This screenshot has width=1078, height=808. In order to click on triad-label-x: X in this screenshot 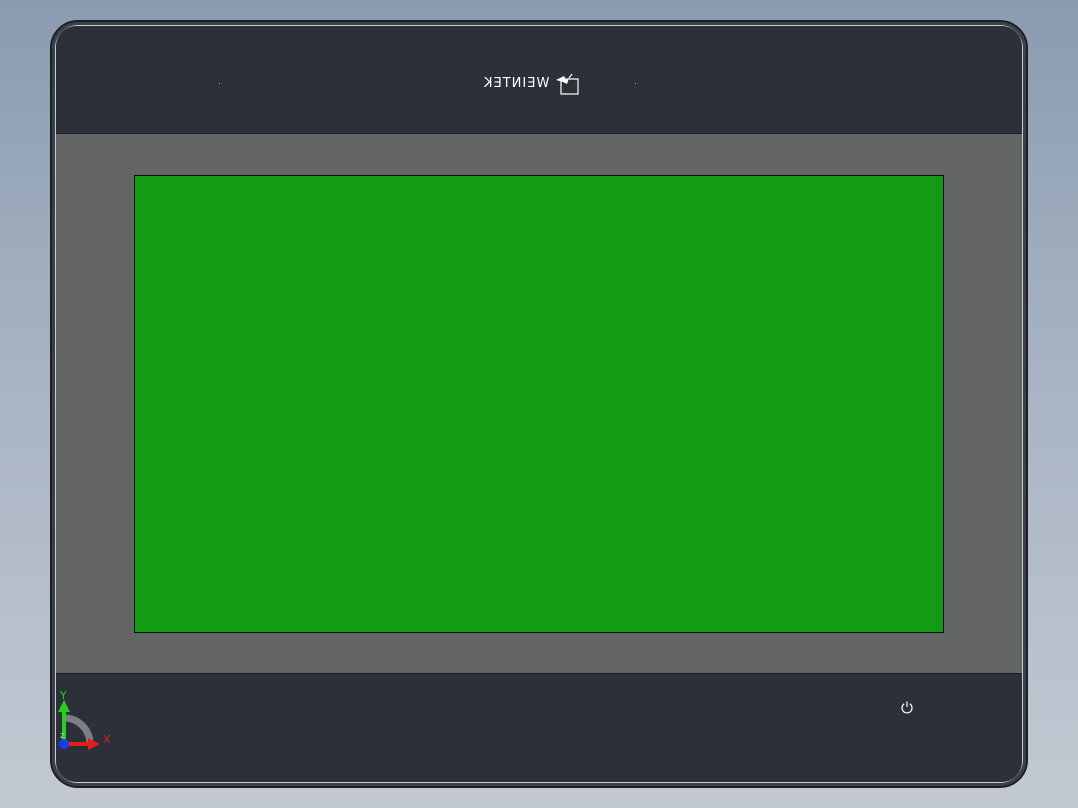, I will do `click(107, 739)`.